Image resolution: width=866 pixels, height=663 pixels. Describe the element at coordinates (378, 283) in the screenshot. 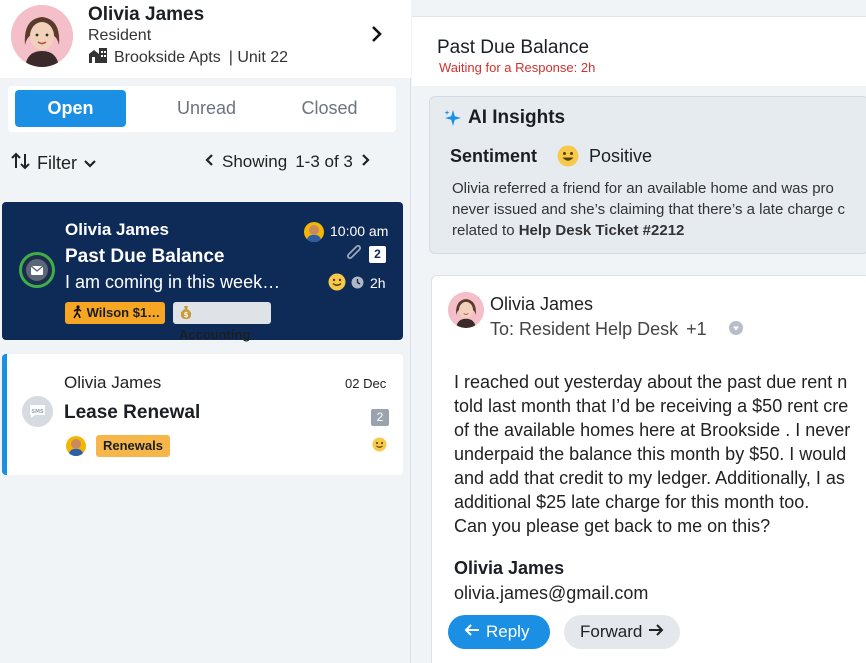

I see `elapsed-time: 2h` at that location.